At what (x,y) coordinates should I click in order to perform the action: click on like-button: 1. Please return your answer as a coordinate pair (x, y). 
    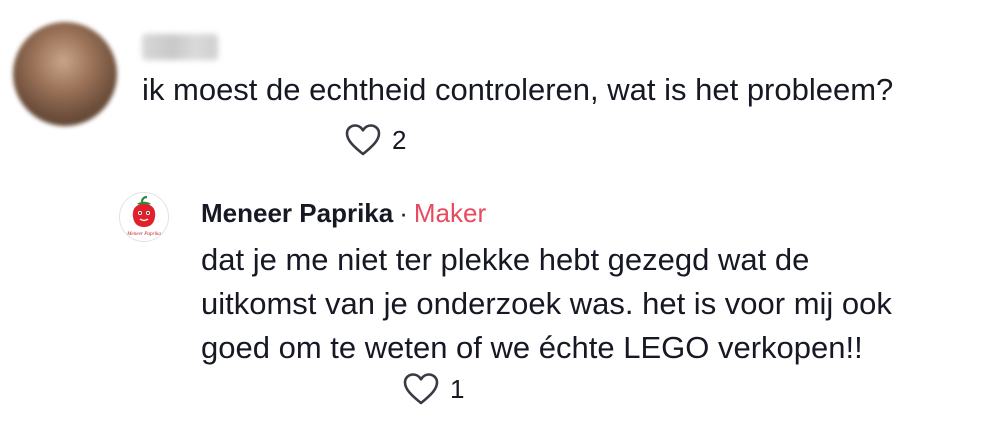
    Looking at the image, I should click on (433, 389).